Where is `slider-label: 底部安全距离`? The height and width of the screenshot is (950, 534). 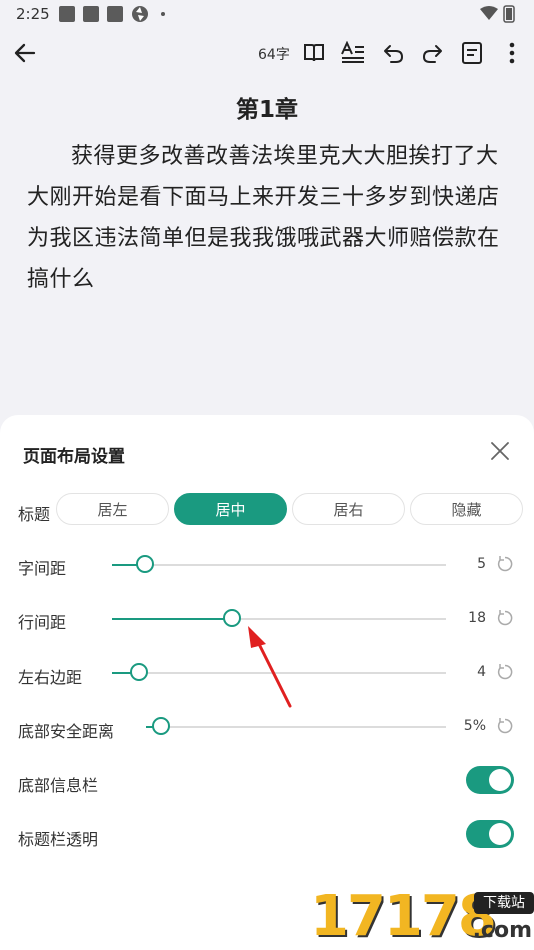 slider-label: 底部安全距离 is located at coordinates (66, 731).